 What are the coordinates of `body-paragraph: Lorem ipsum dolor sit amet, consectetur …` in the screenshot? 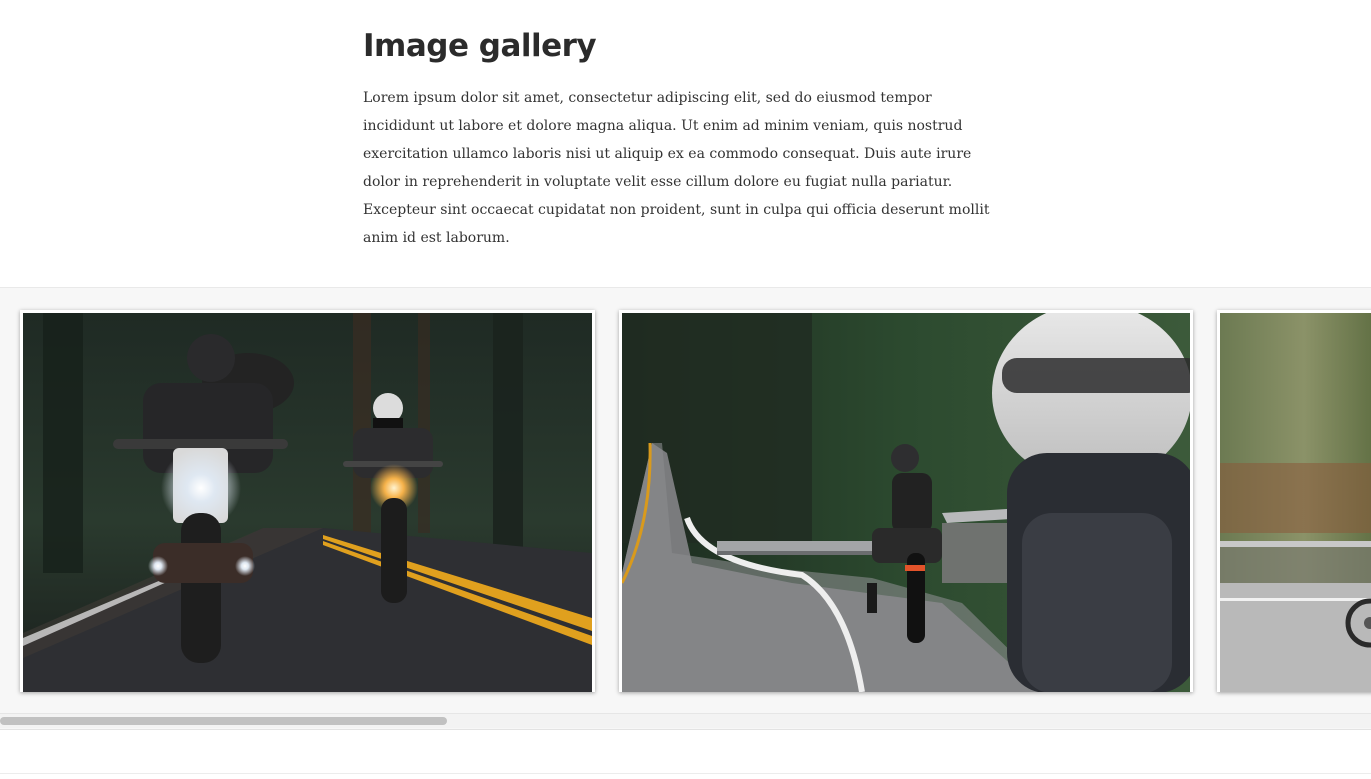 It's located at (676, 168).